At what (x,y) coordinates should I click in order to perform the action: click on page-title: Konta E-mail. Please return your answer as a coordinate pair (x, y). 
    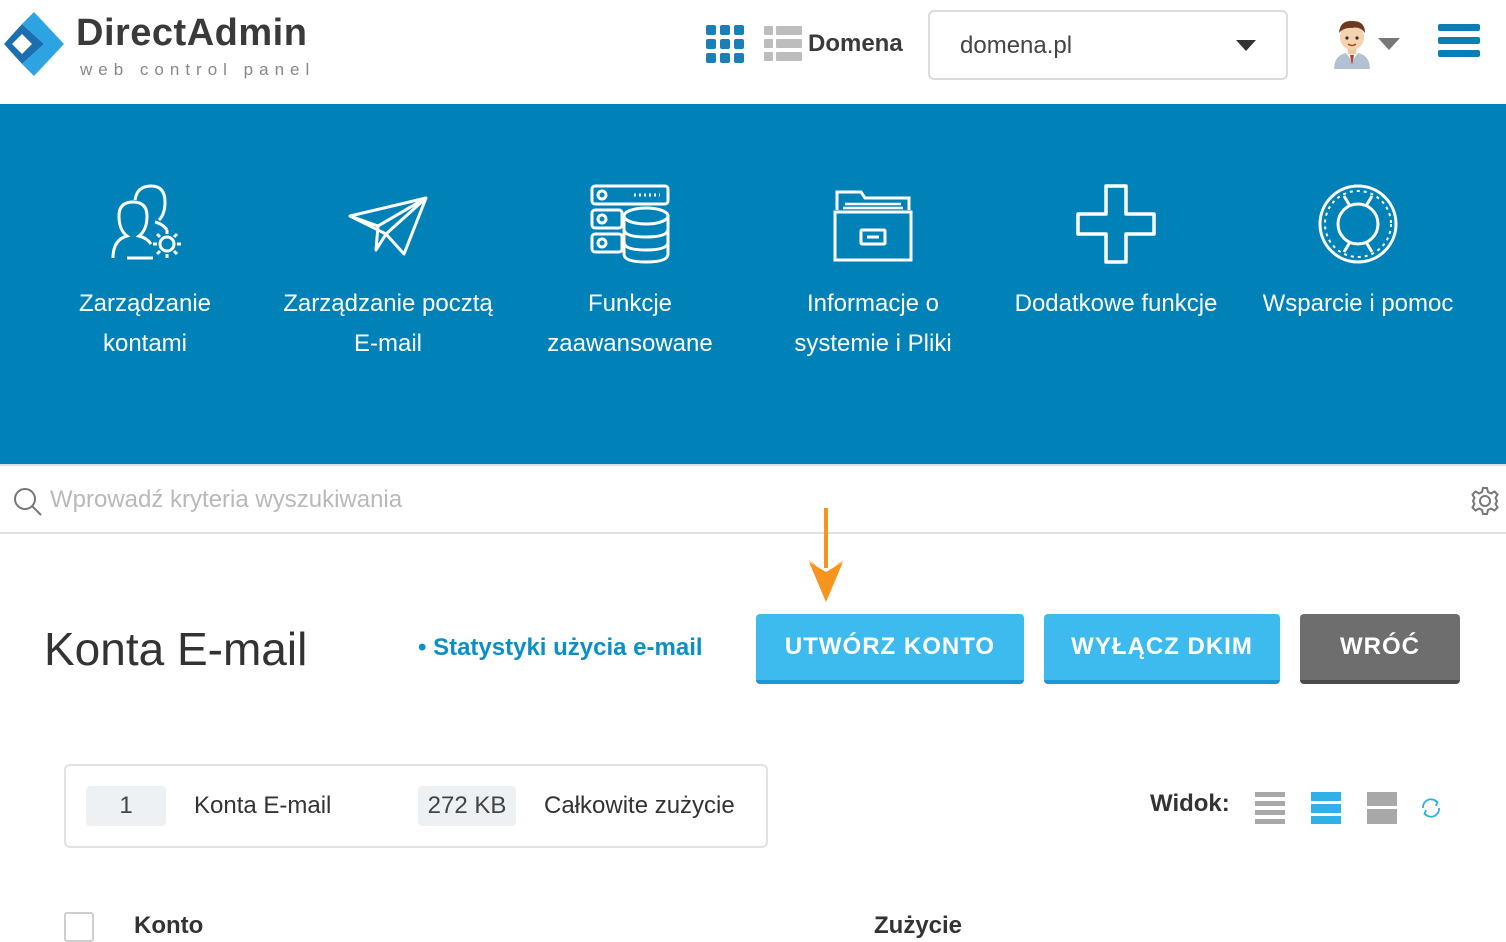
    Looking at the image, I should click on (176, 649).